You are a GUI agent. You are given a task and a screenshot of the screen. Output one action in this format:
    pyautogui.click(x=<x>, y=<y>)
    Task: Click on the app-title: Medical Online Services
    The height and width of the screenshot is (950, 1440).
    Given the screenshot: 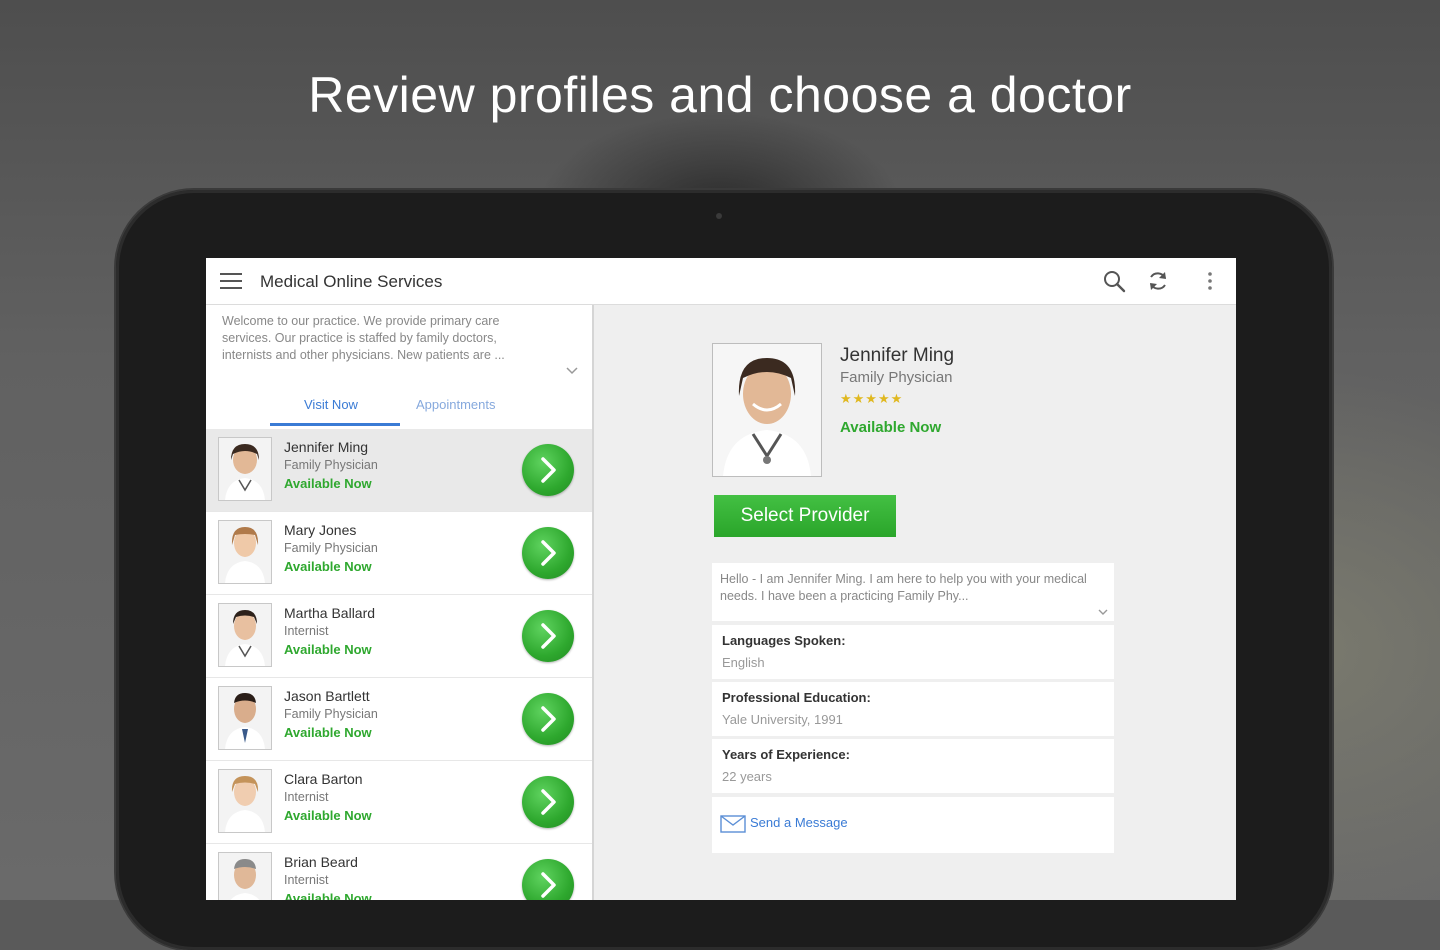 What is the action you would take?
    pyautogui.click(x=351, y=281)
    